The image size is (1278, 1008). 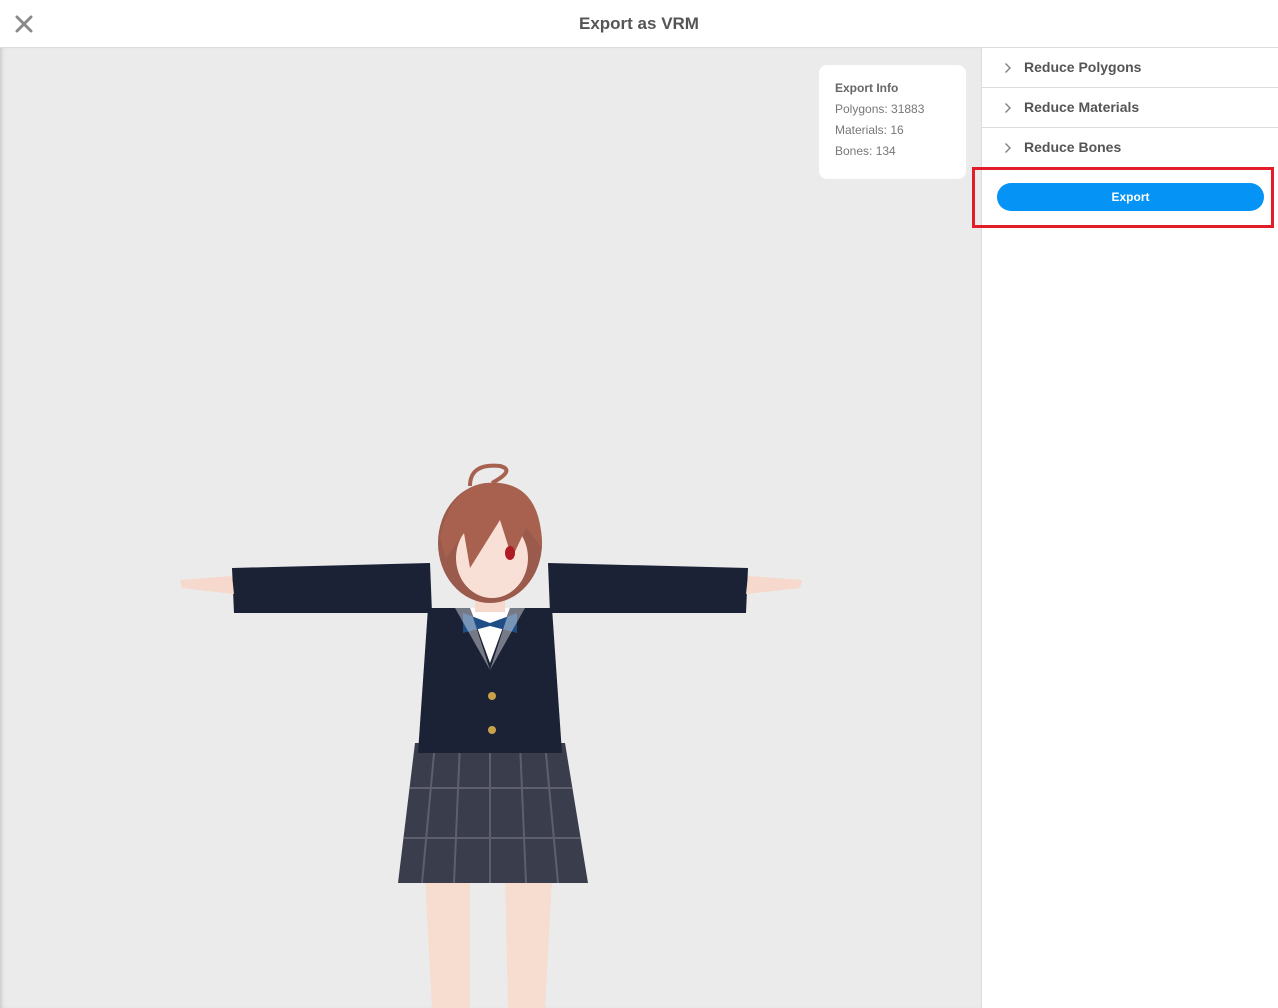 I want to click on page-title: Export as VRM, so click(x=639, y=23).